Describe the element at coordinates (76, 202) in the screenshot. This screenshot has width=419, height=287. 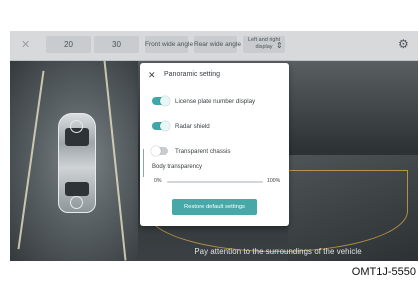
I see `rear-radar-icon` at that location.